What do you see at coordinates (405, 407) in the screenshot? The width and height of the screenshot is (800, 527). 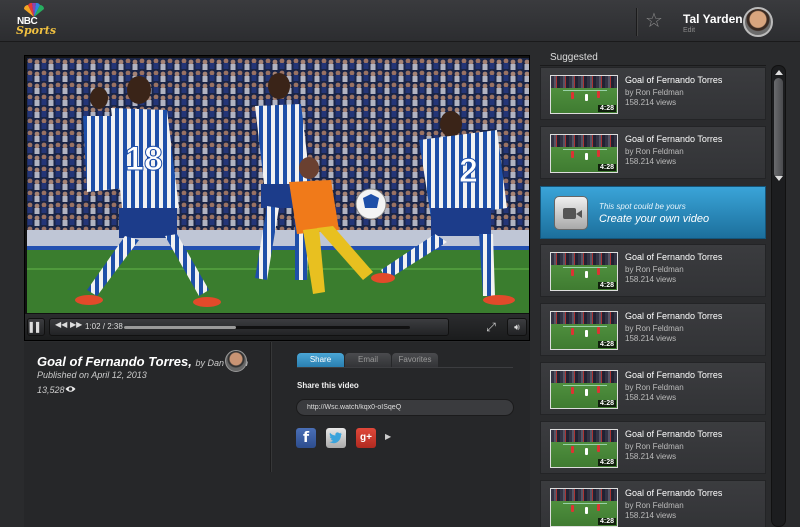 I see `share-url-input` at bounding box center [405, 407].